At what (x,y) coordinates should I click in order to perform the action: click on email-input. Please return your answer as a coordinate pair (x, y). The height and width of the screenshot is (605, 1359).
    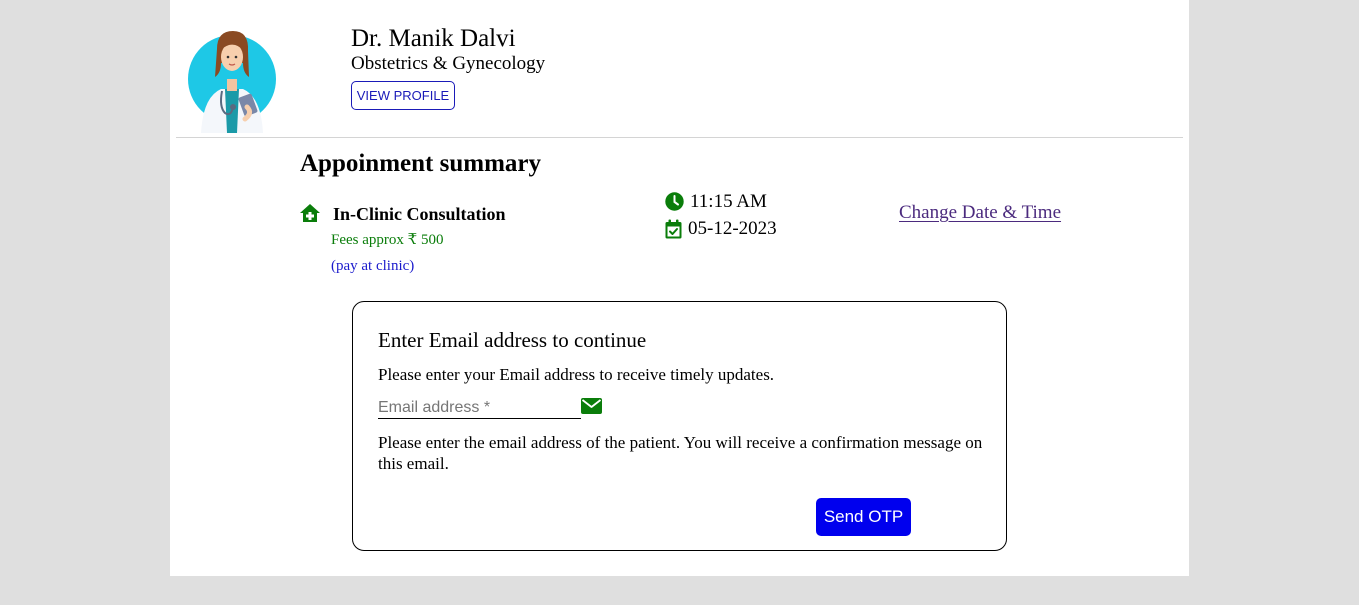
    Looking at the image, I should click on (479, 408).